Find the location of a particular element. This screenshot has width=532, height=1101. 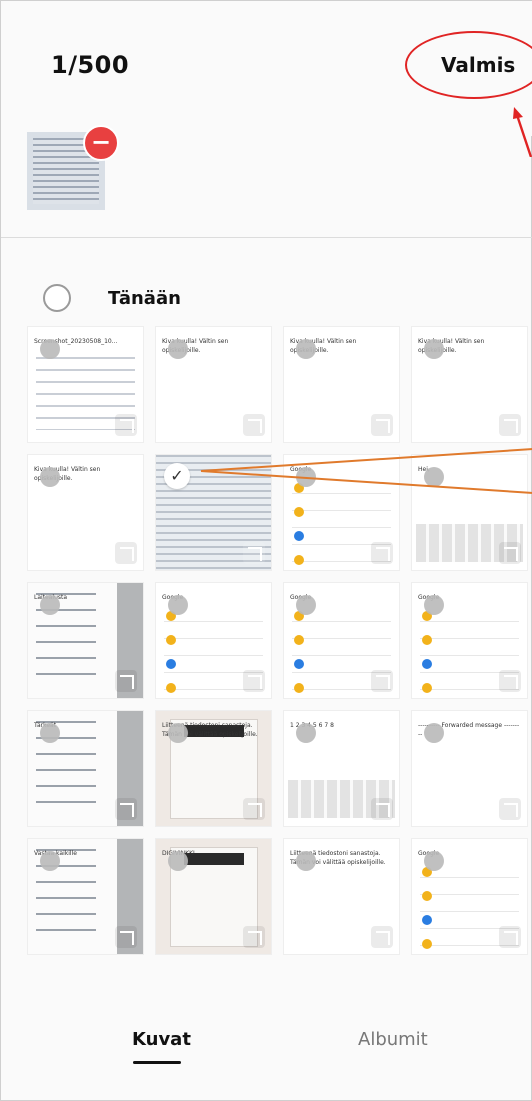

selected-strip is located at coordinates (266, 171).